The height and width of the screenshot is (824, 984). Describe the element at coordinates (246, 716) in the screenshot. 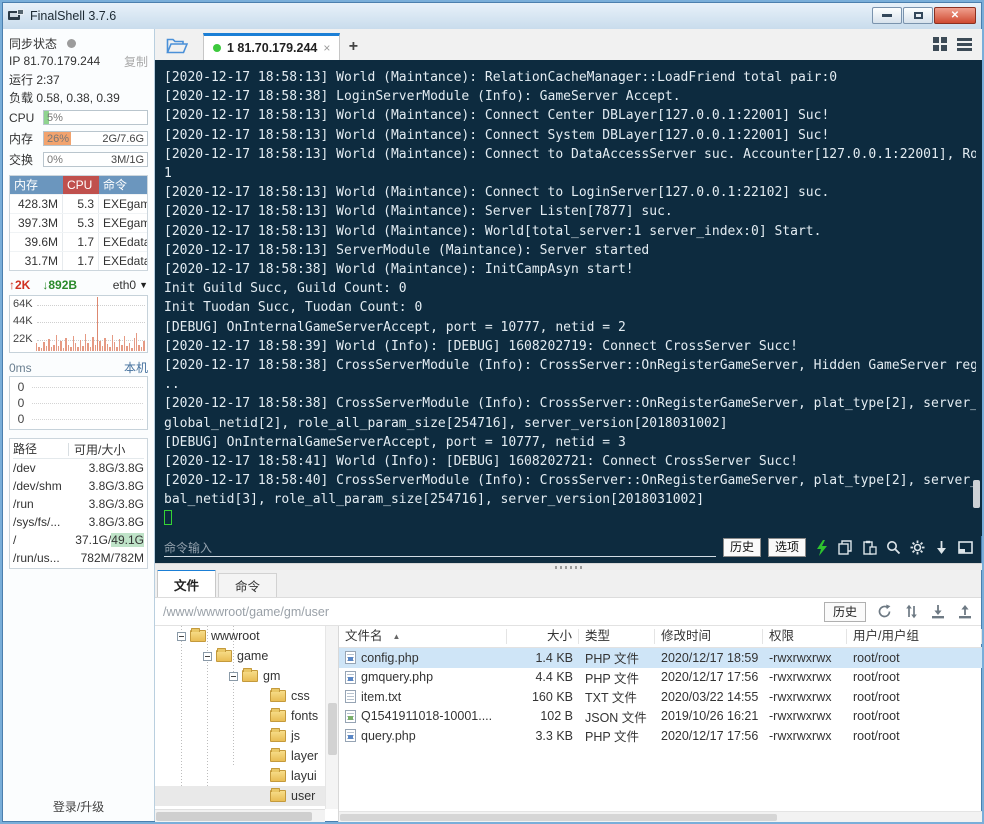

I see `tree-item-fonts: fonts` at that location.